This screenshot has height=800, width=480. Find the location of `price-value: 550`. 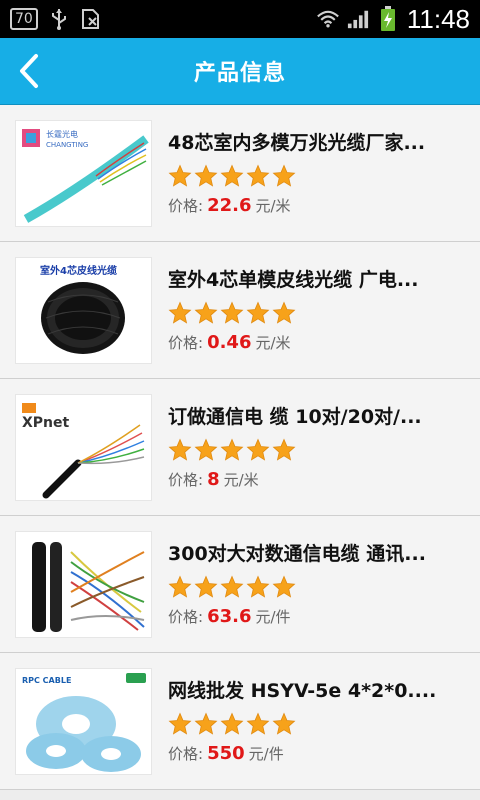

price-value: 550 is located at coordinates (226, 753).